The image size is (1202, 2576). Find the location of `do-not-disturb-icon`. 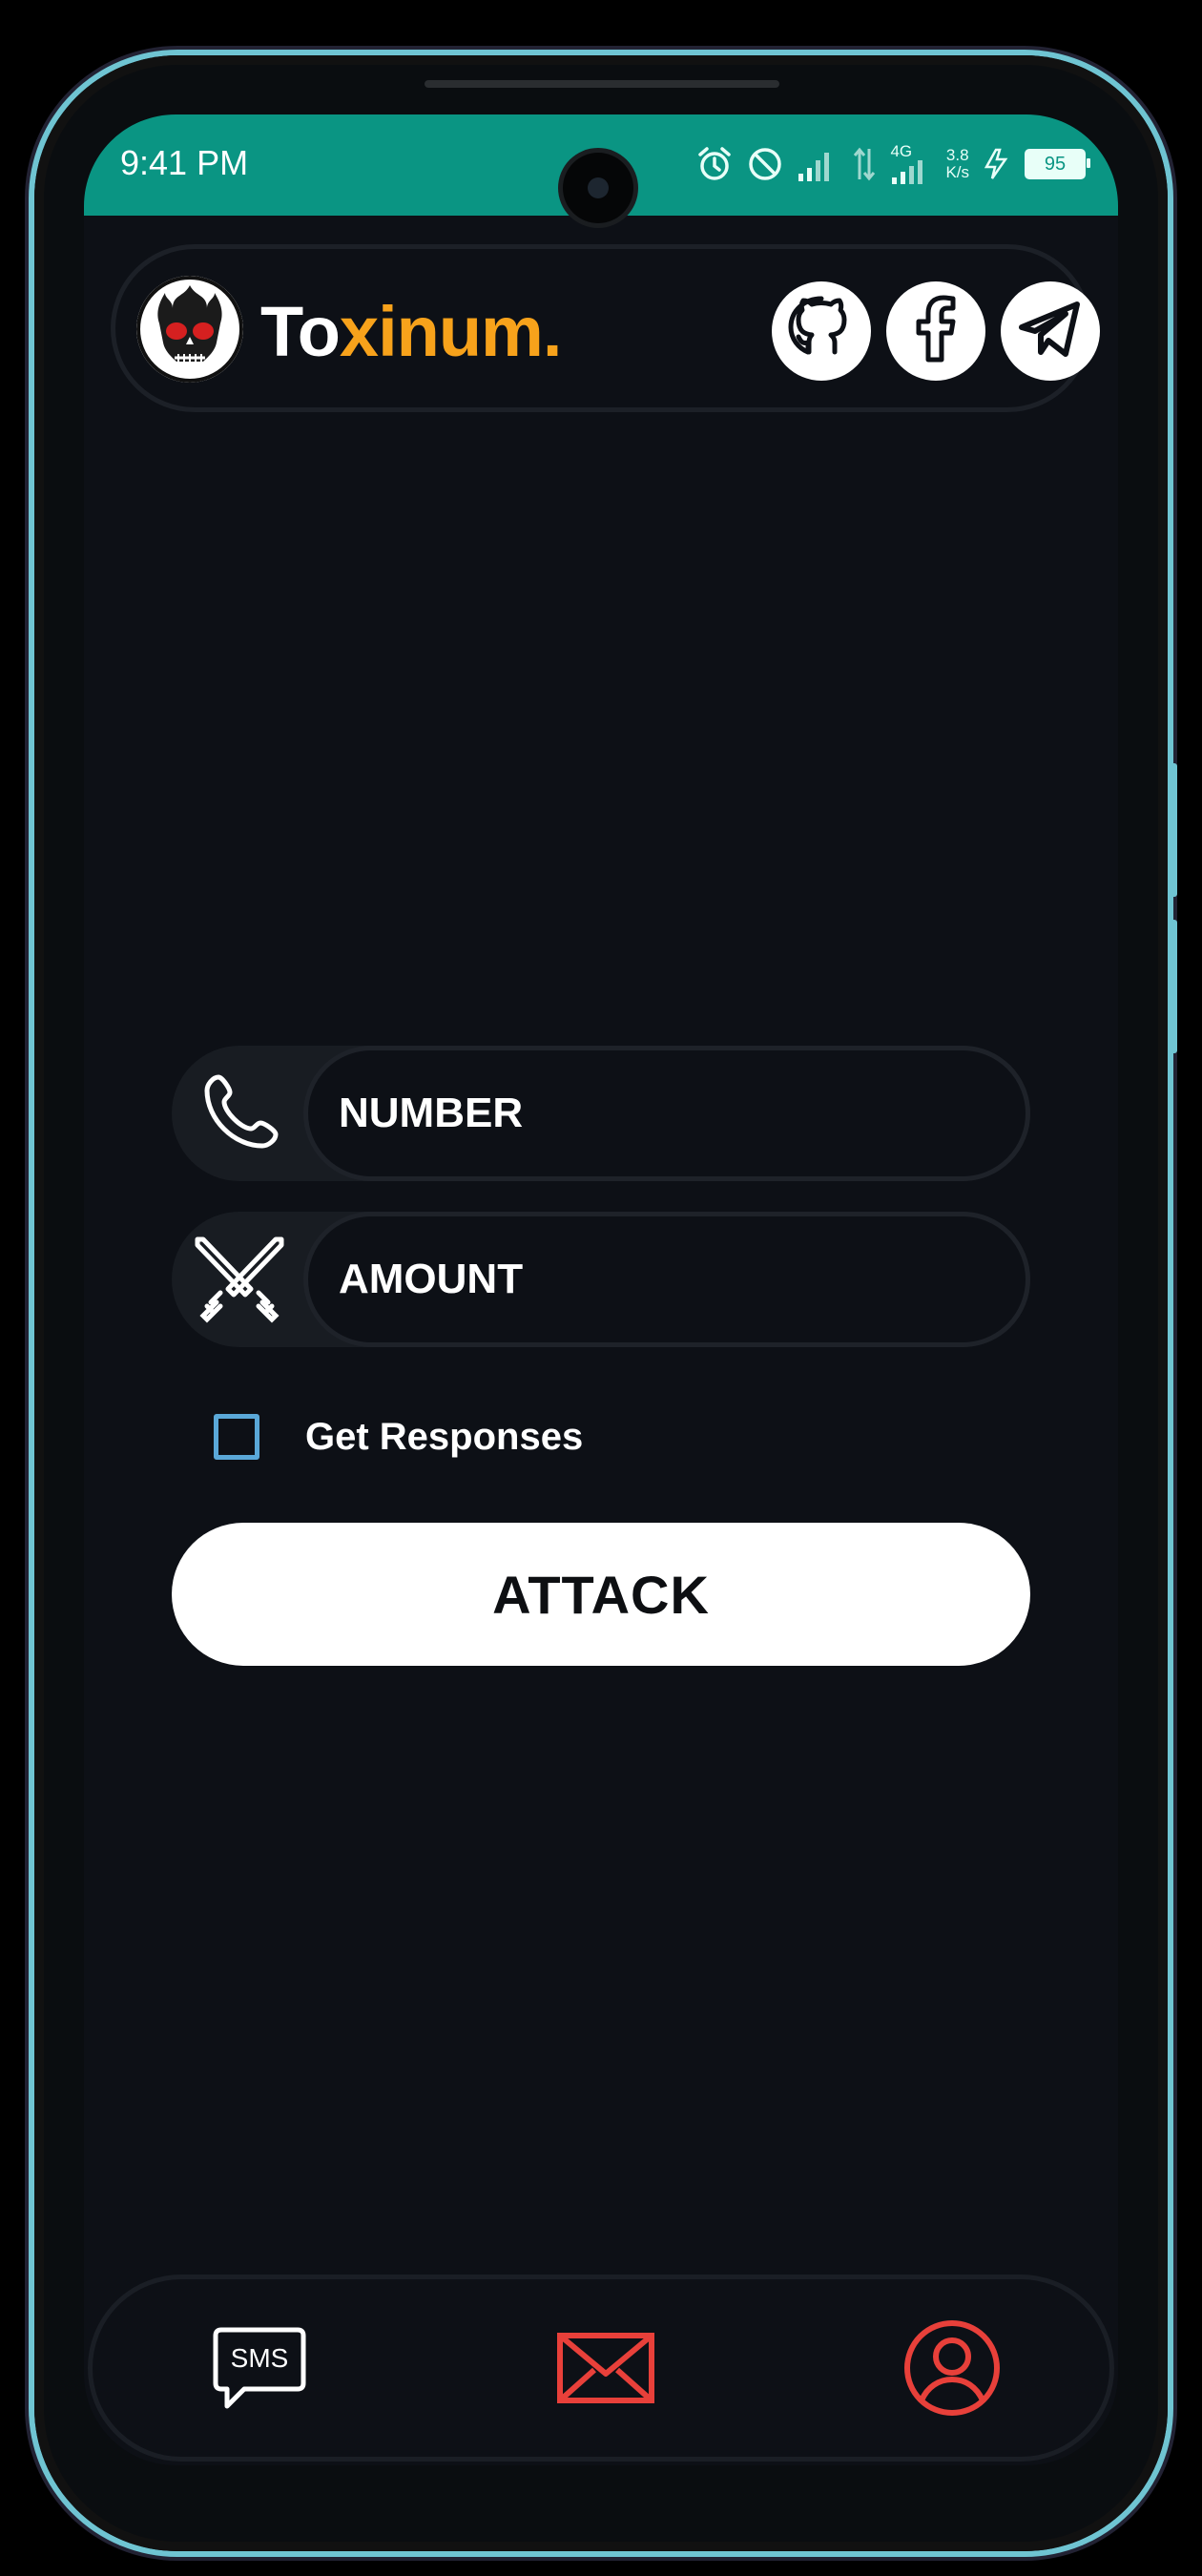

do-not-disturb-icon is located at coordinates (765, 164).